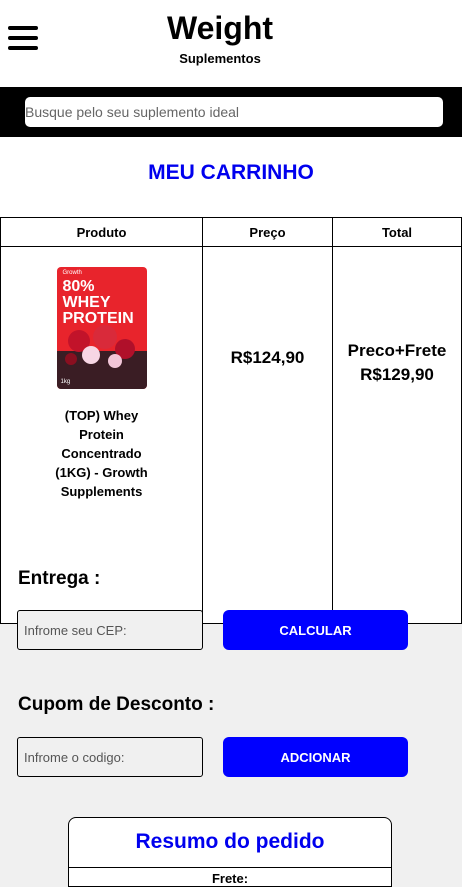  I want to click on summary-frete-label: Frete:, so click(230, 878).